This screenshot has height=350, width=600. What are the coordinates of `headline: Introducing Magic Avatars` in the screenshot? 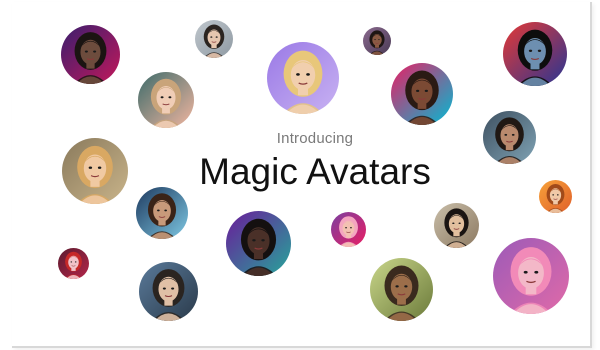 It's located at (315, 162).